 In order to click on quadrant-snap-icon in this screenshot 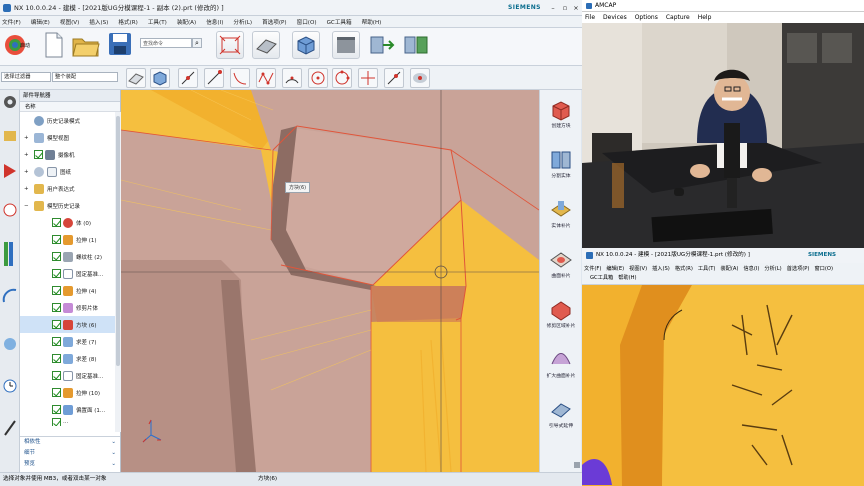, I will do `click(342, 78)`.